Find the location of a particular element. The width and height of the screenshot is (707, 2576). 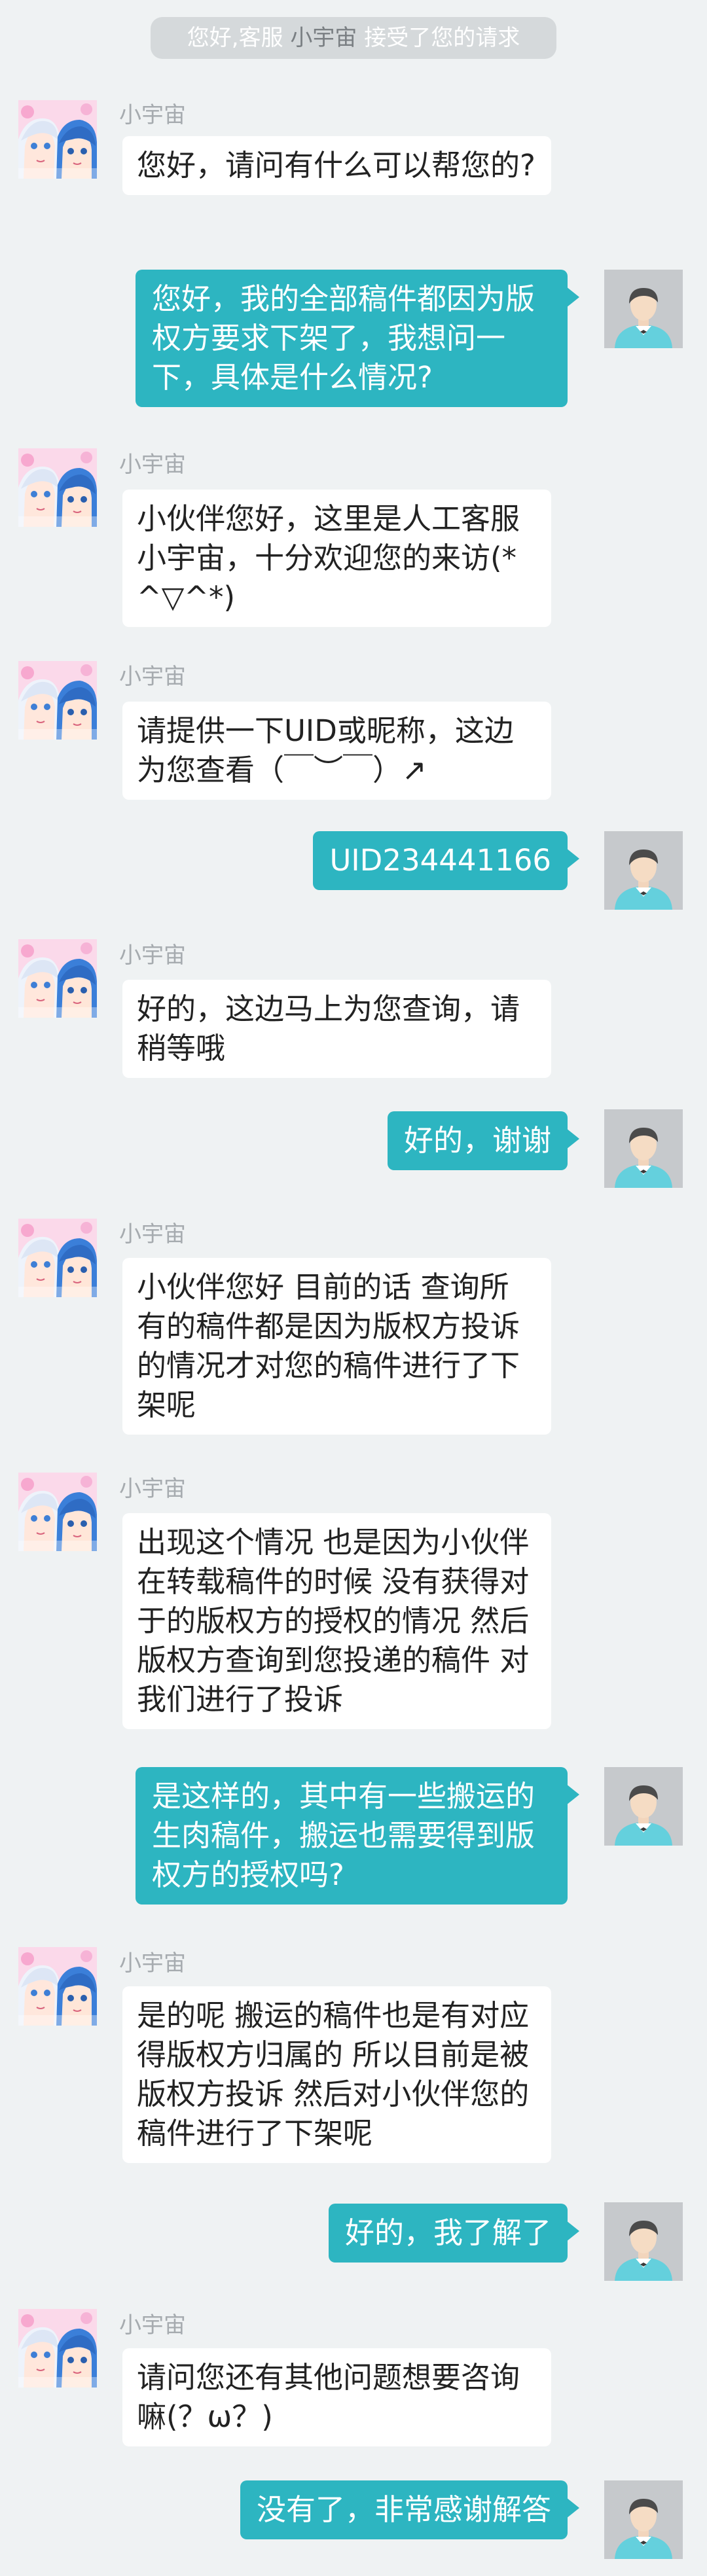

message-bubble-user: 好的，谢谢 is located at coordinates (483, 1140).